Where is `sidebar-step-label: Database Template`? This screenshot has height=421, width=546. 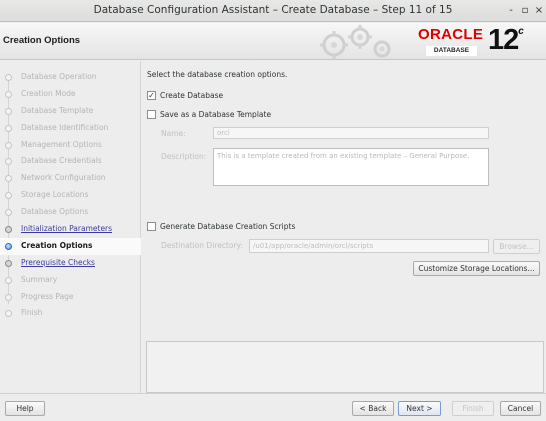
sidebar-step-label: Database Template is located at coordinates (57, 110).